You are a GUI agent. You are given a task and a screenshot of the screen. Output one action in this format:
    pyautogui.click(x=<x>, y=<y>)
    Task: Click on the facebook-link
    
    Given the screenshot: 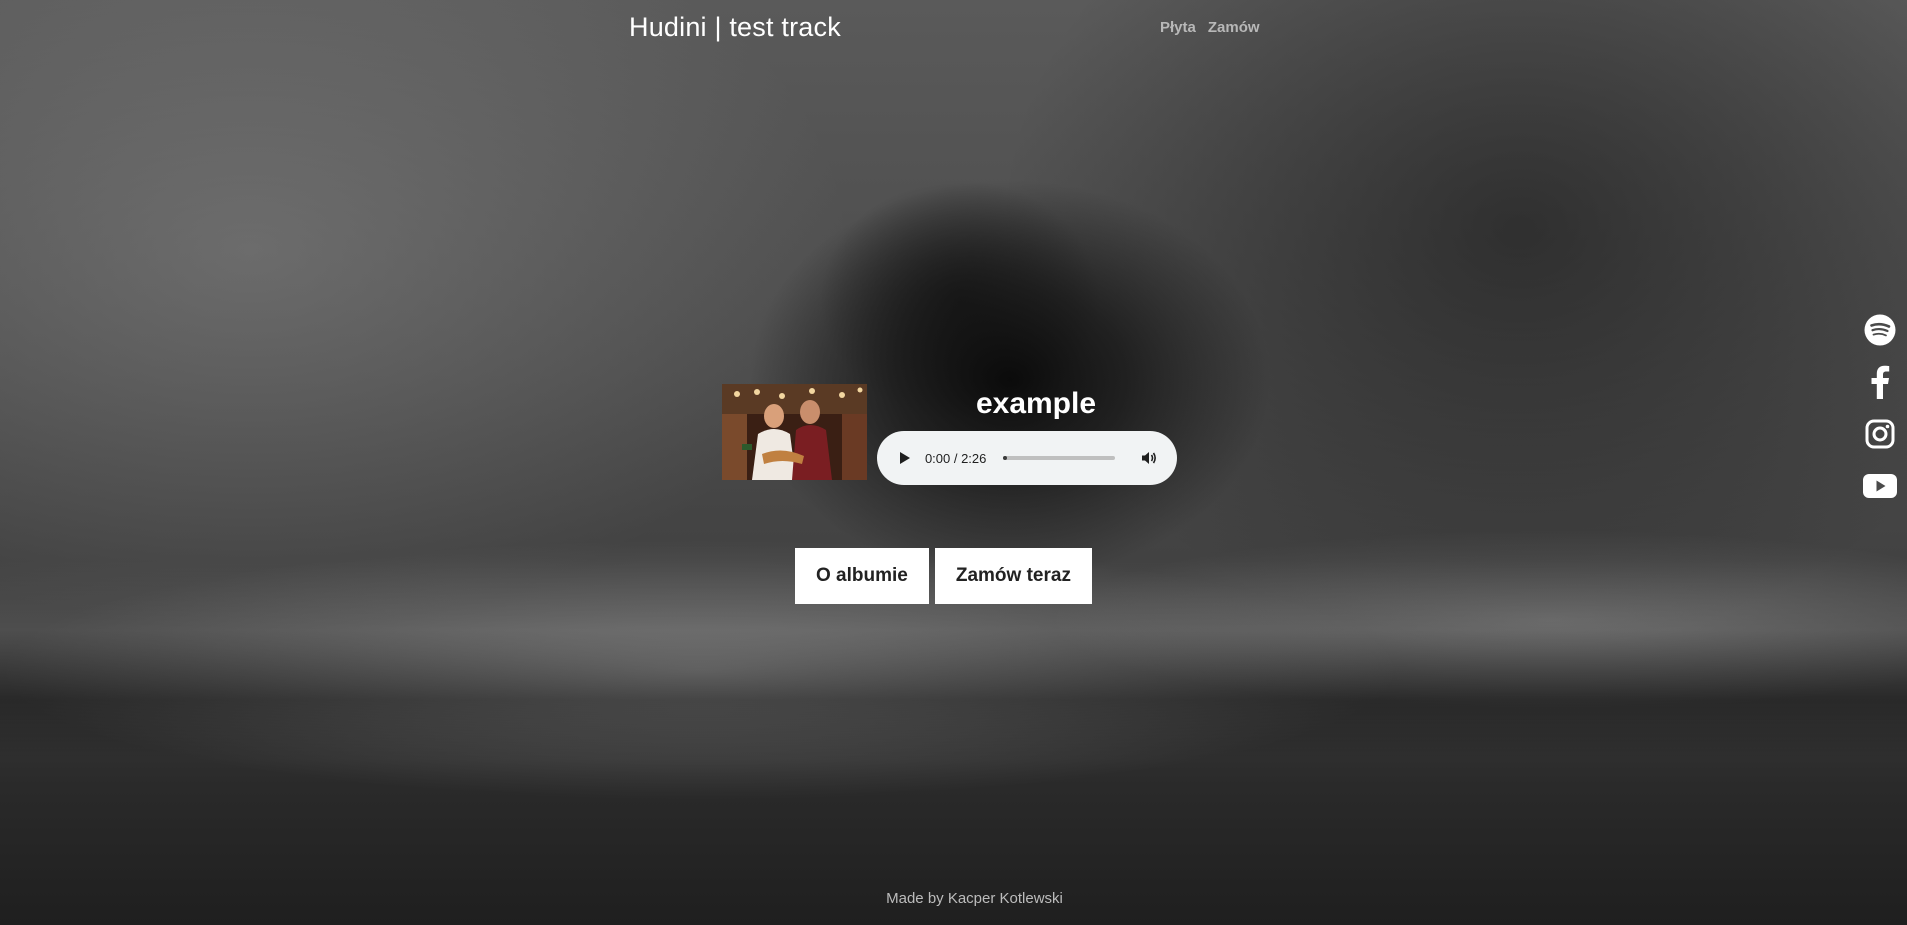 What is the action you would take?
    pyautogui.click(x=1880, y=381)
    